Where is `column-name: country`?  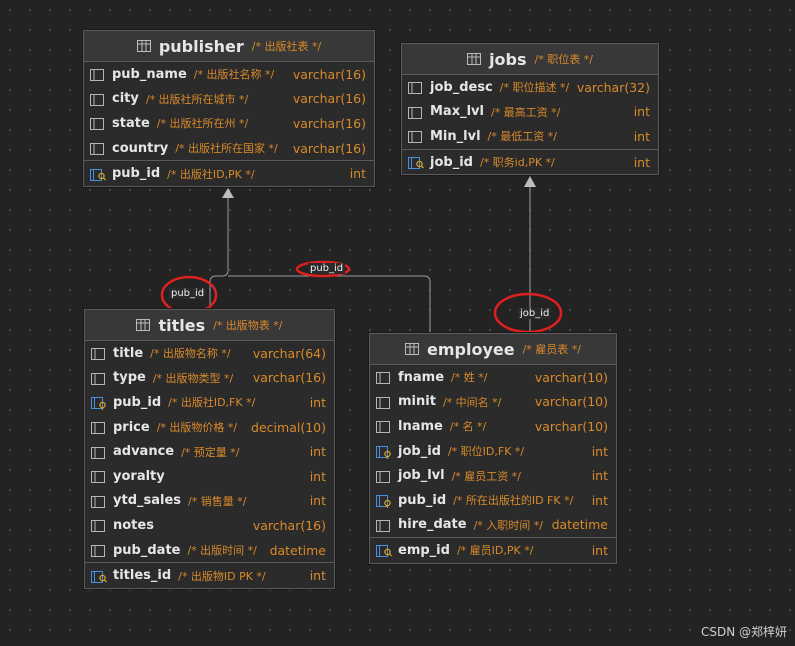 column-name: country is located at coordinates (140, 148).